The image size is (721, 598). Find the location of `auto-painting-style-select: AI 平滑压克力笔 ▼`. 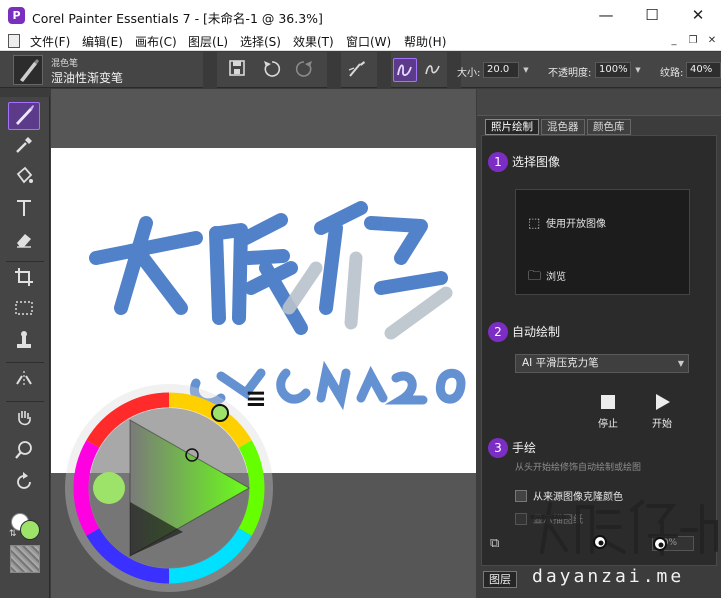

auto-painting-style-select: AI 平滑压克力笔 ▼ is located at coordinates (602, 363).